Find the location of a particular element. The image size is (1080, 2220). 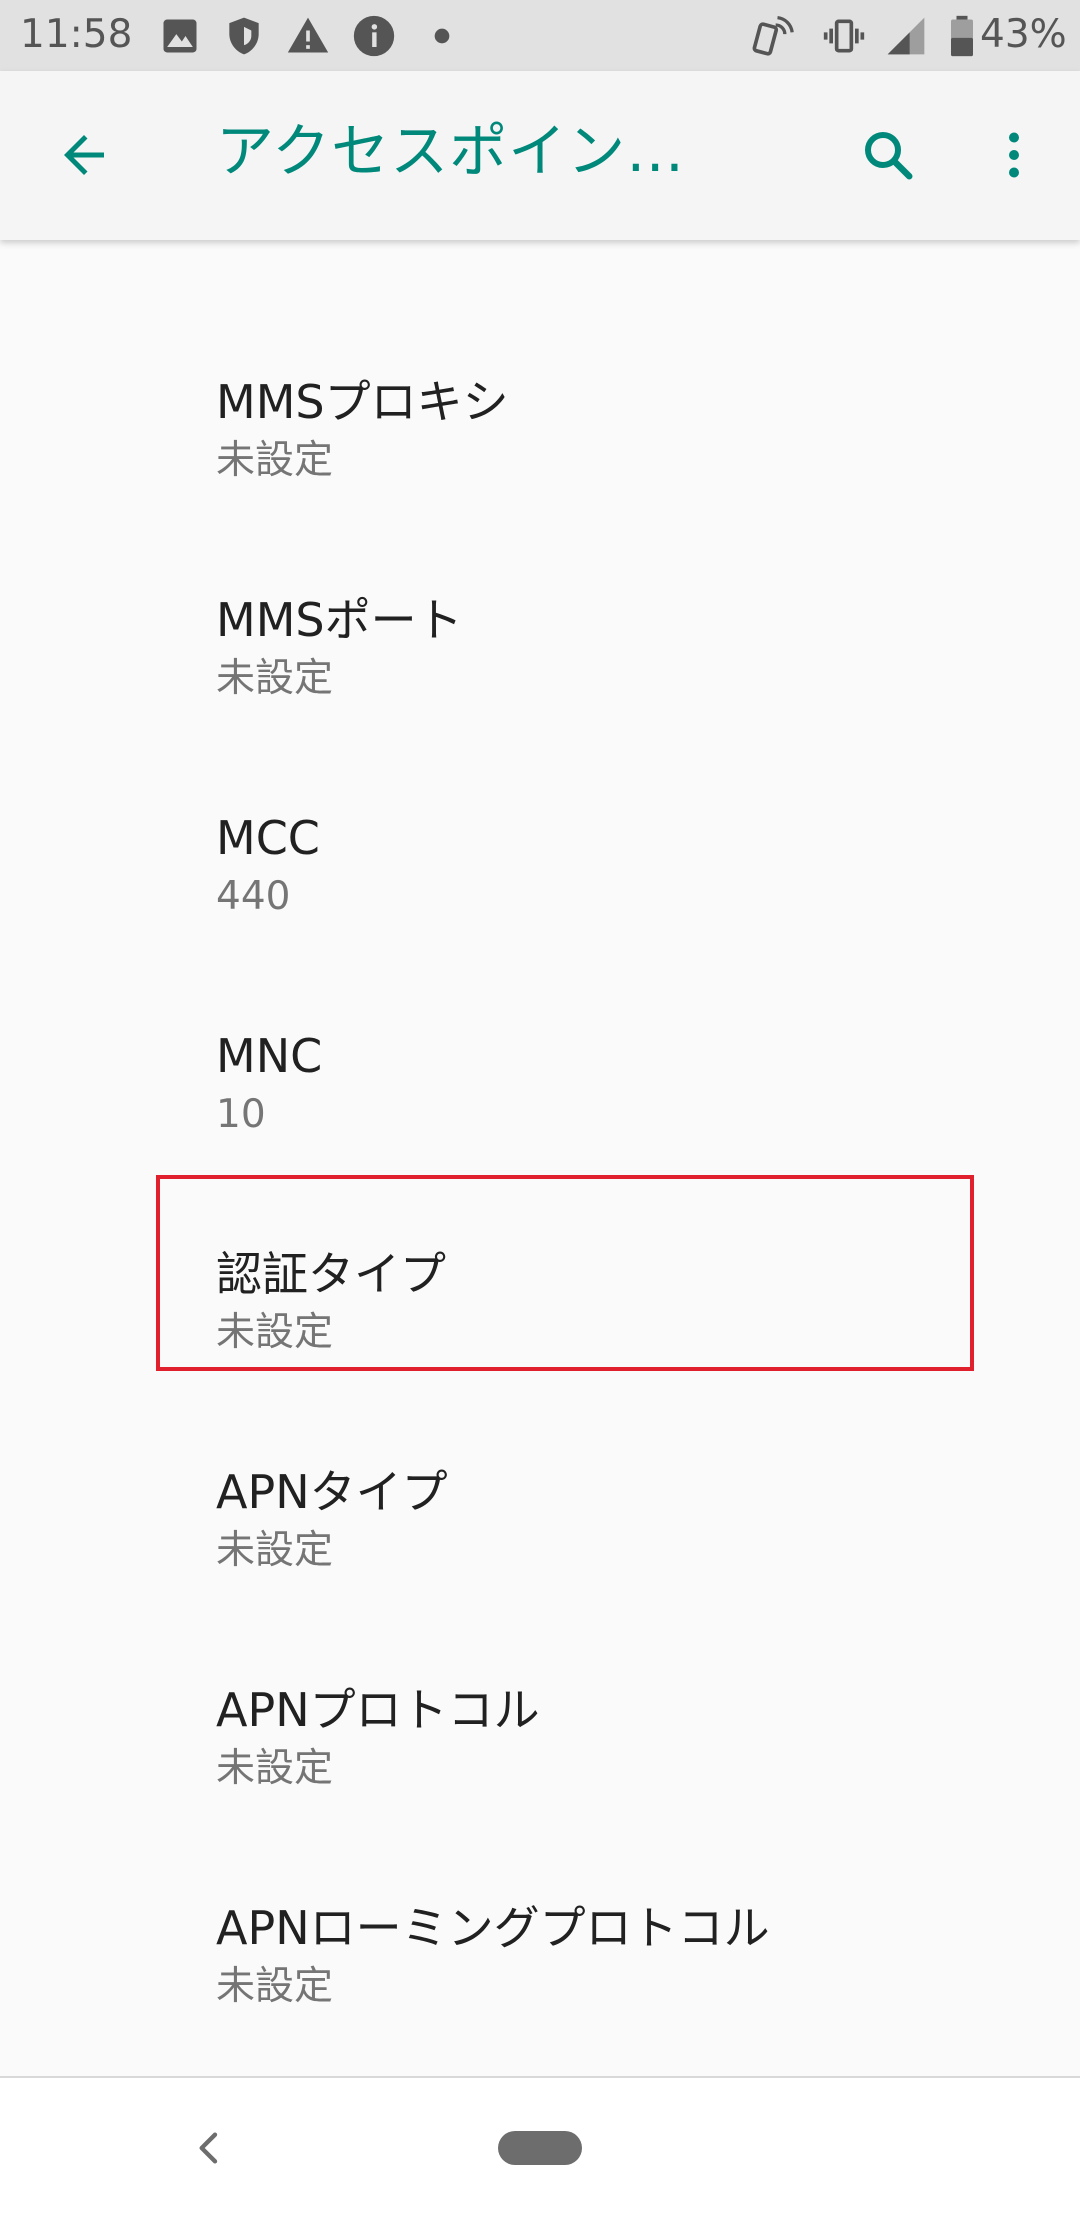

item-title: MMSプロキシ is located at coordinates (362, 402).